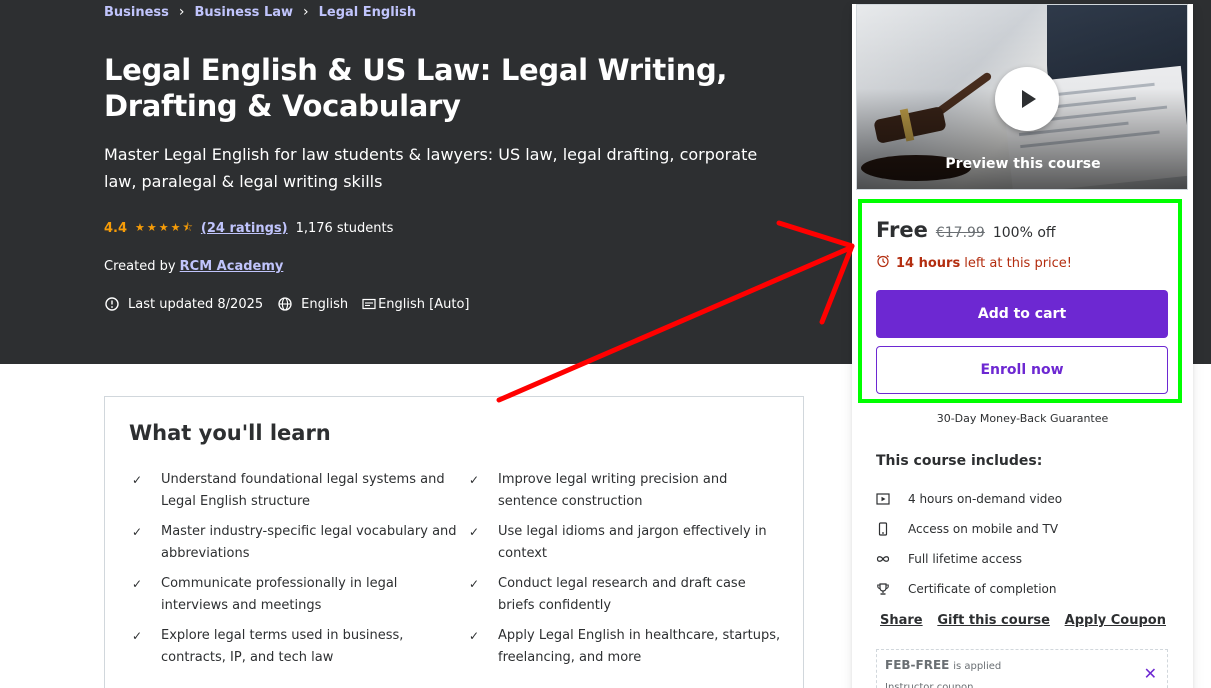  Describe the element at coordinates (892, 559) in the screenshot. I see `infinity-icon` at that location.